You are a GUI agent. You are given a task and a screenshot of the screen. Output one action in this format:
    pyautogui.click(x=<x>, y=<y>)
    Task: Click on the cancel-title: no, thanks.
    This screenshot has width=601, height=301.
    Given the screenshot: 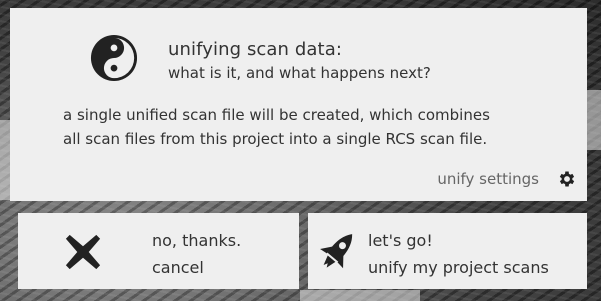 What is the action you would take?
    pyautogui.click(x=197, y=240)
    